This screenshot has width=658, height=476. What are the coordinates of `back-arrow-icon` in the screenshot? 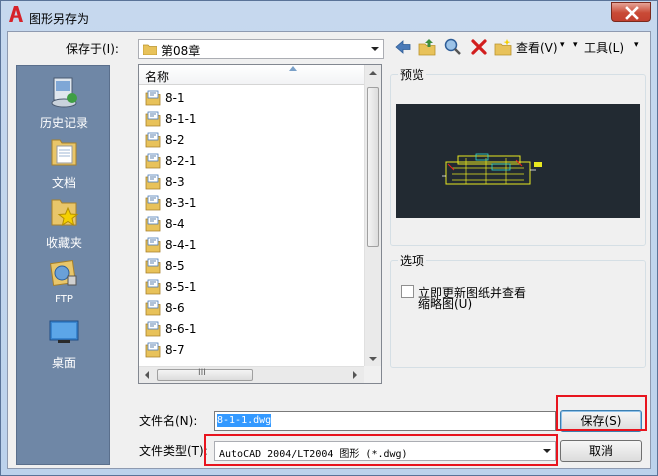 It's located at (403, 47).